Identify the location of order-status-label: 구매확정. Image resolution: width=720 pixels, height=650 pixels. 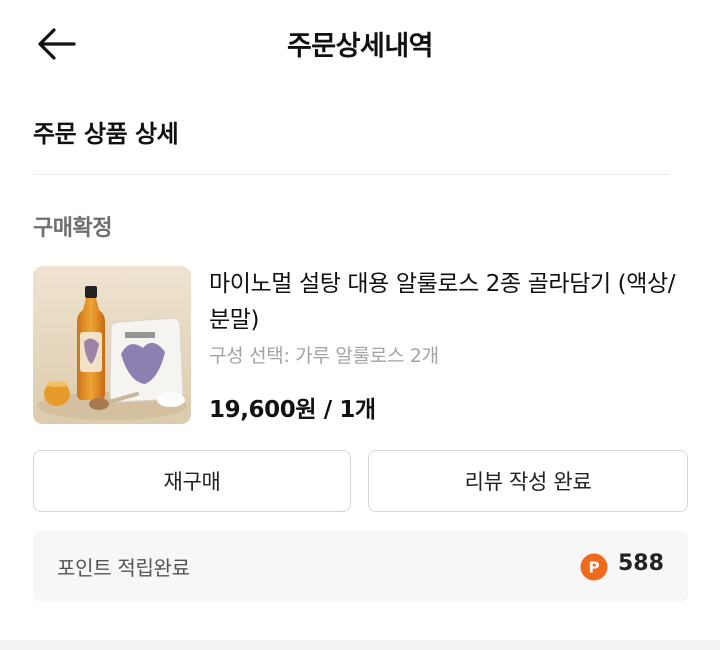
(72, 228).